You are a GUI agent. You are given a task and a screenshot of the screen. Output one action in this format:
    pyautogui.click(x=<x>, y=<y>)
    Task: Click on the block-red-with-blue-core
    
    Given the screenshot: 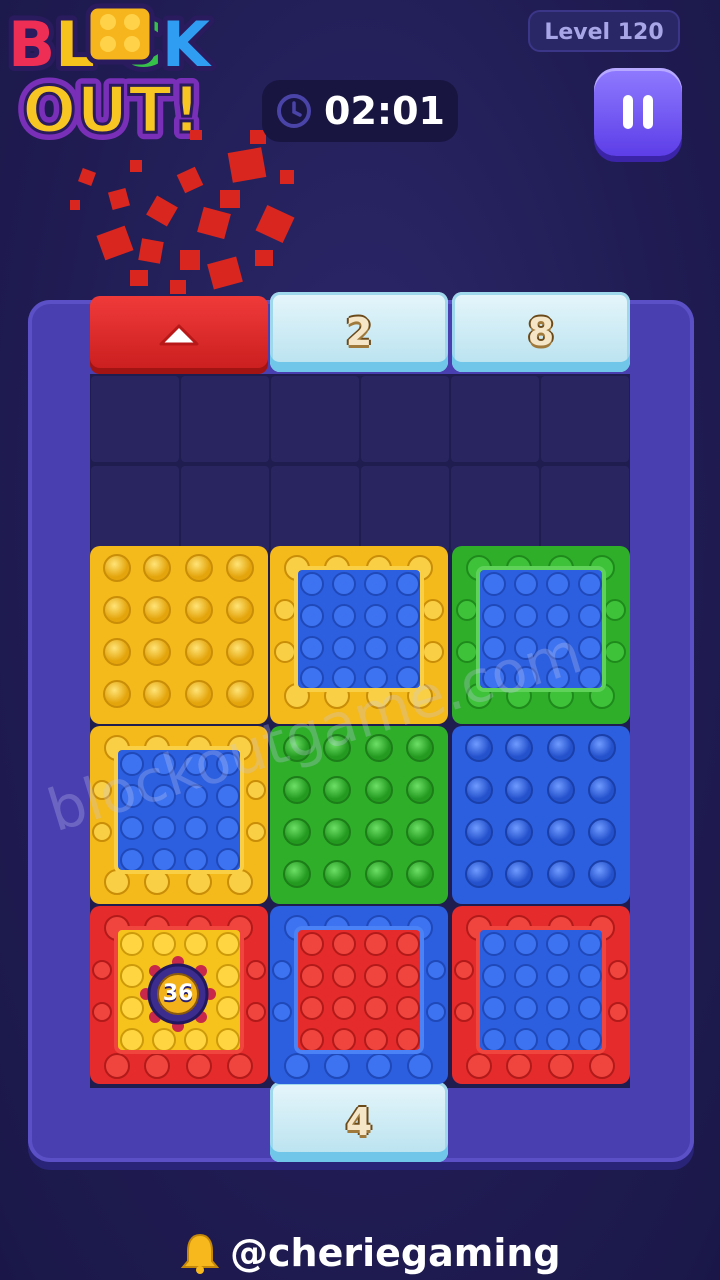 What is the action you would take?
    pyautogui.click(x=541, y=995)
    